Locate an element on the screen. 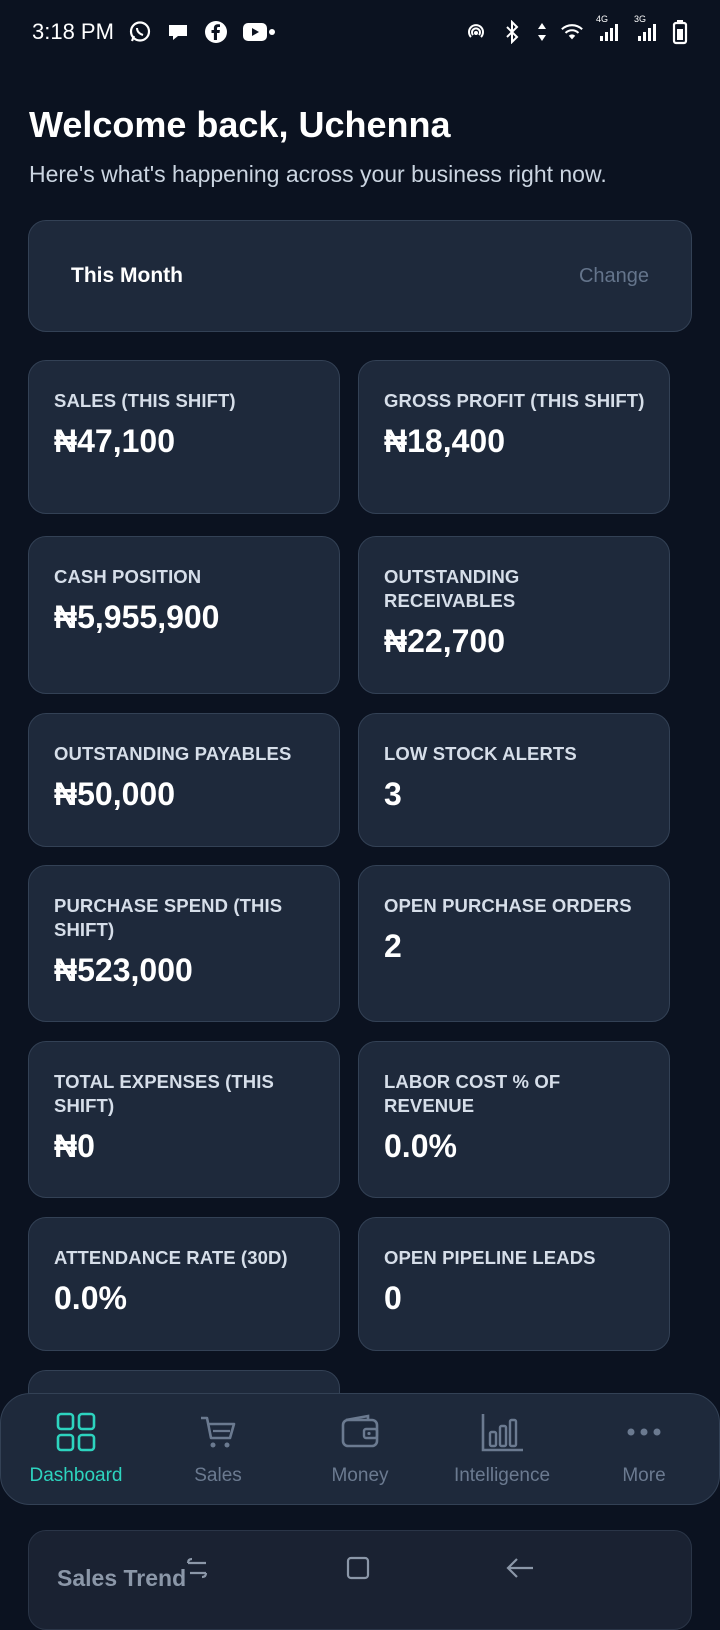 This screenshot has width=720, height=1630. nav-item-dashboard: Dashboard is located at coordinates (76, 1449).